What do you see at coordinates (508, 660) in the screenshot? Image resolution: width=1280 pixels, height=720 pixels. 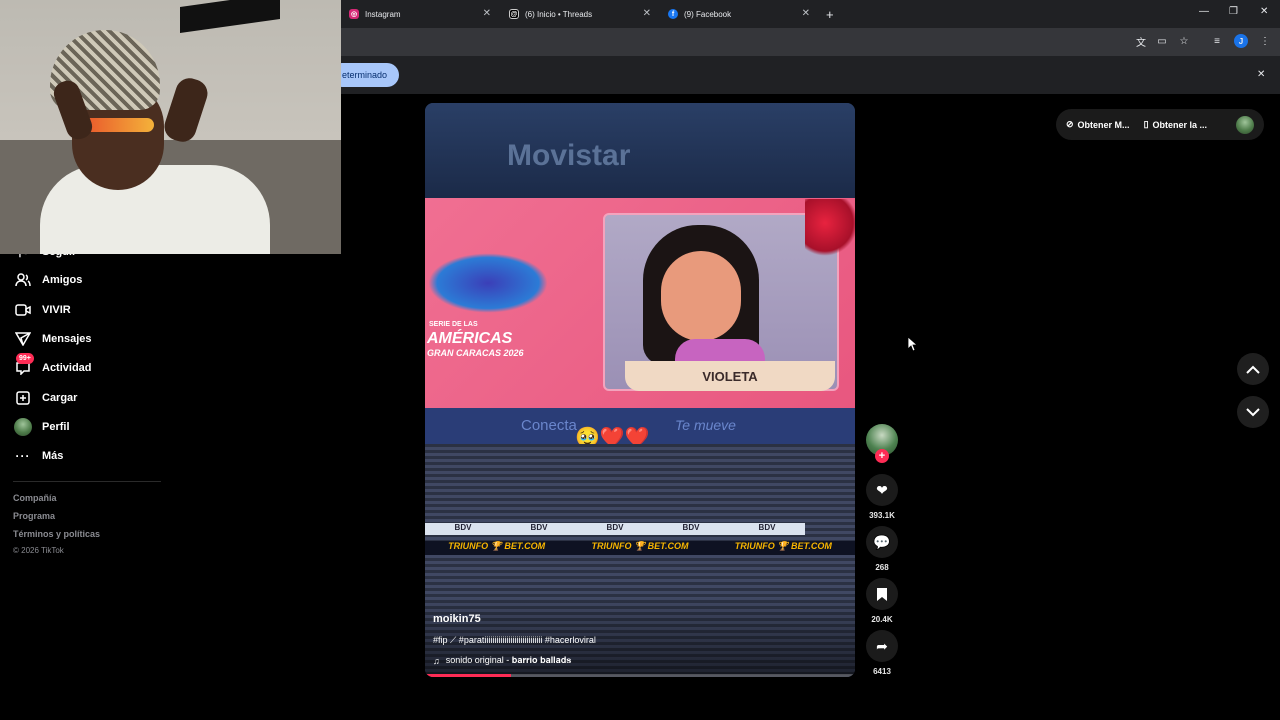 I see `sound-name: sonido original - 𝐛𝐚𝐫𝐫𝐢𝐨 𝐛𝐚𝐥𝐥𝐚𝐝𝐬` at bounding box center [508, 660].